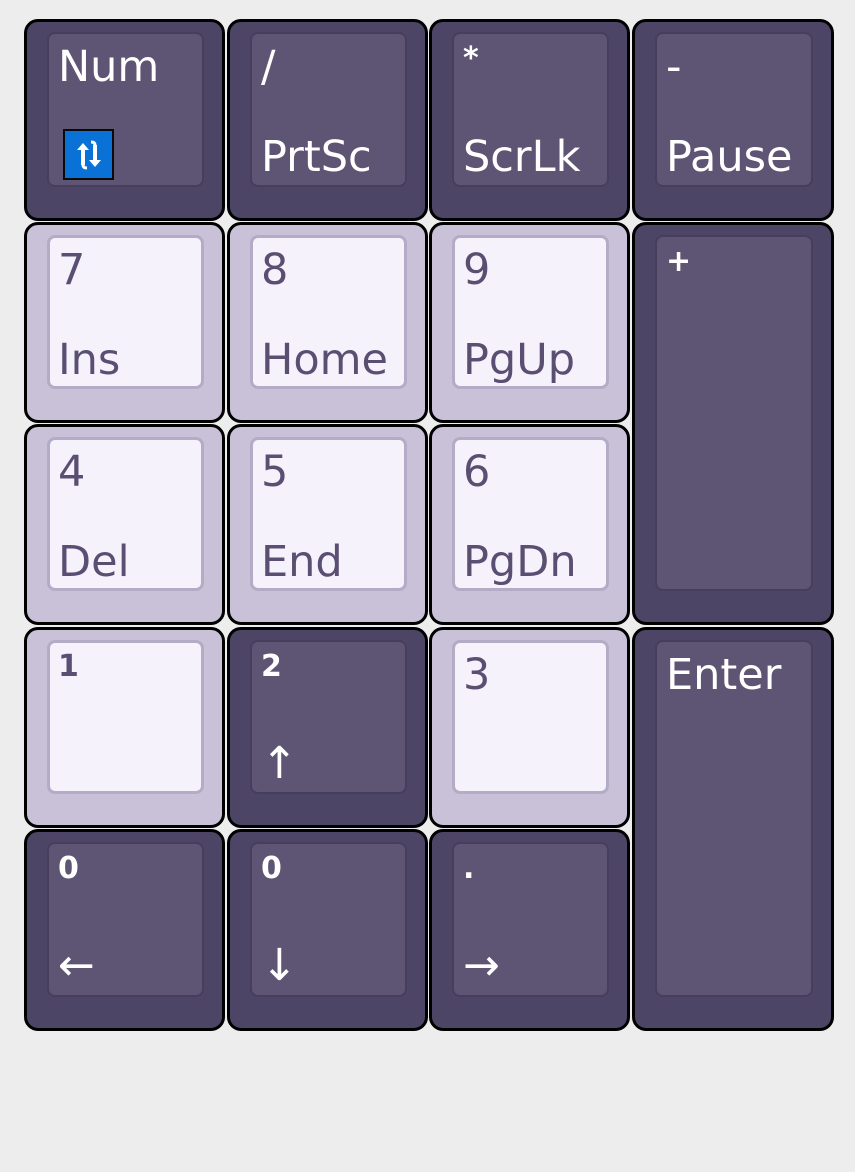  I want to click on key-label-primary: ., so click(469, 868).